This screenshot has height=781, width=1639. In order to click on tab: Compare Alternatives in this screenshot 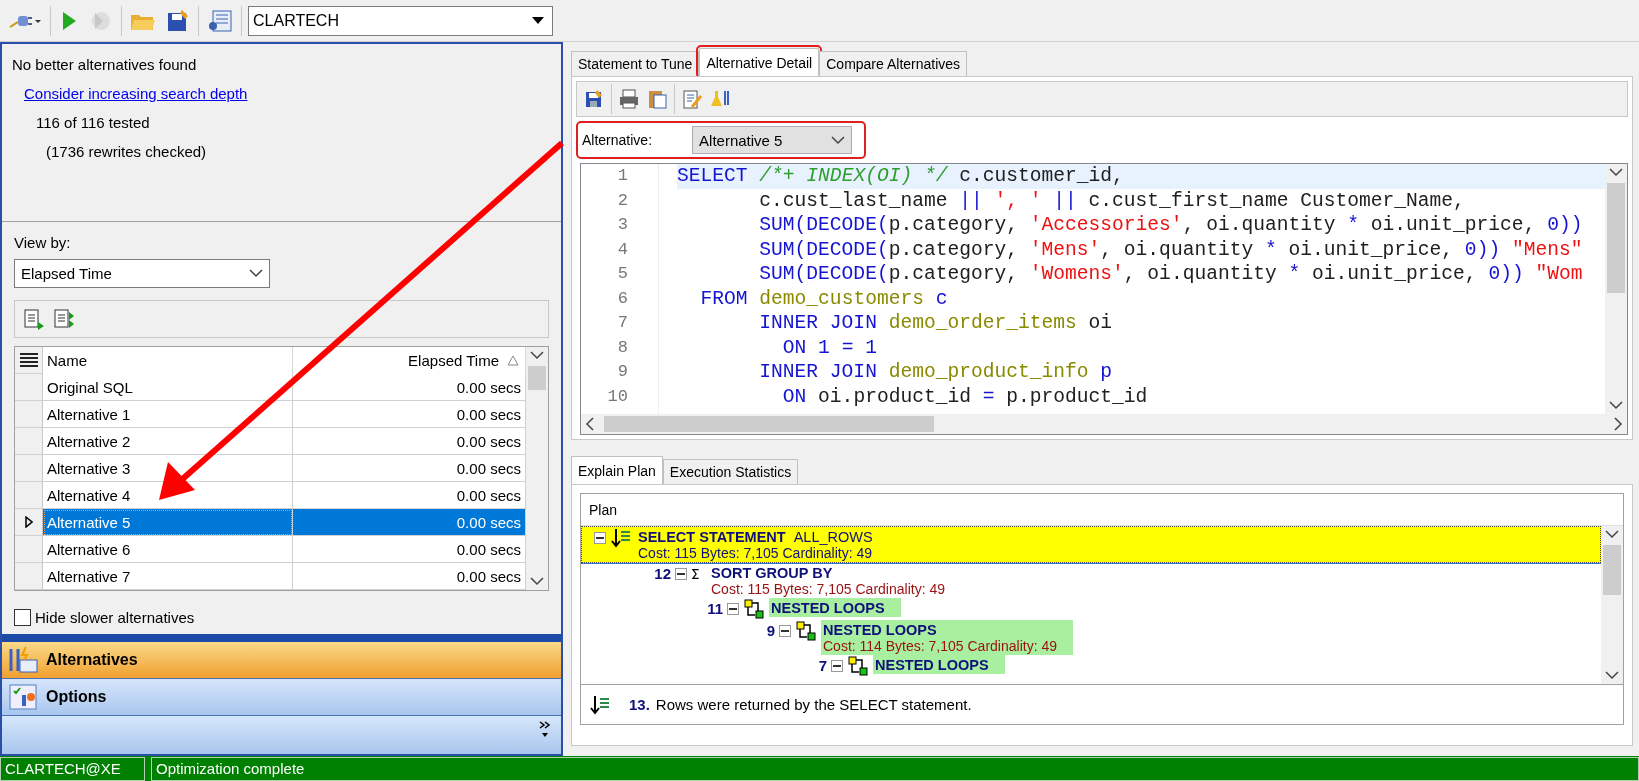, I will do `click(893, 63)`.